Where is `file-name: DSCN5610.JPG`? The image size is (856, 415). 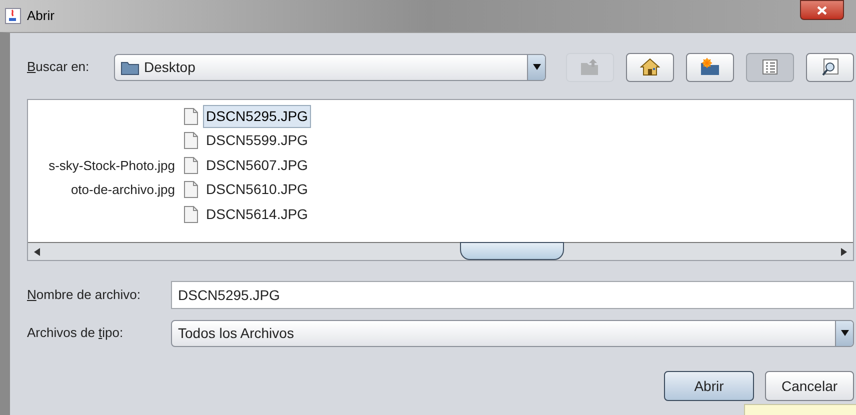
file-name: DSCN5610.JPG is located at coordinates (257, 190).